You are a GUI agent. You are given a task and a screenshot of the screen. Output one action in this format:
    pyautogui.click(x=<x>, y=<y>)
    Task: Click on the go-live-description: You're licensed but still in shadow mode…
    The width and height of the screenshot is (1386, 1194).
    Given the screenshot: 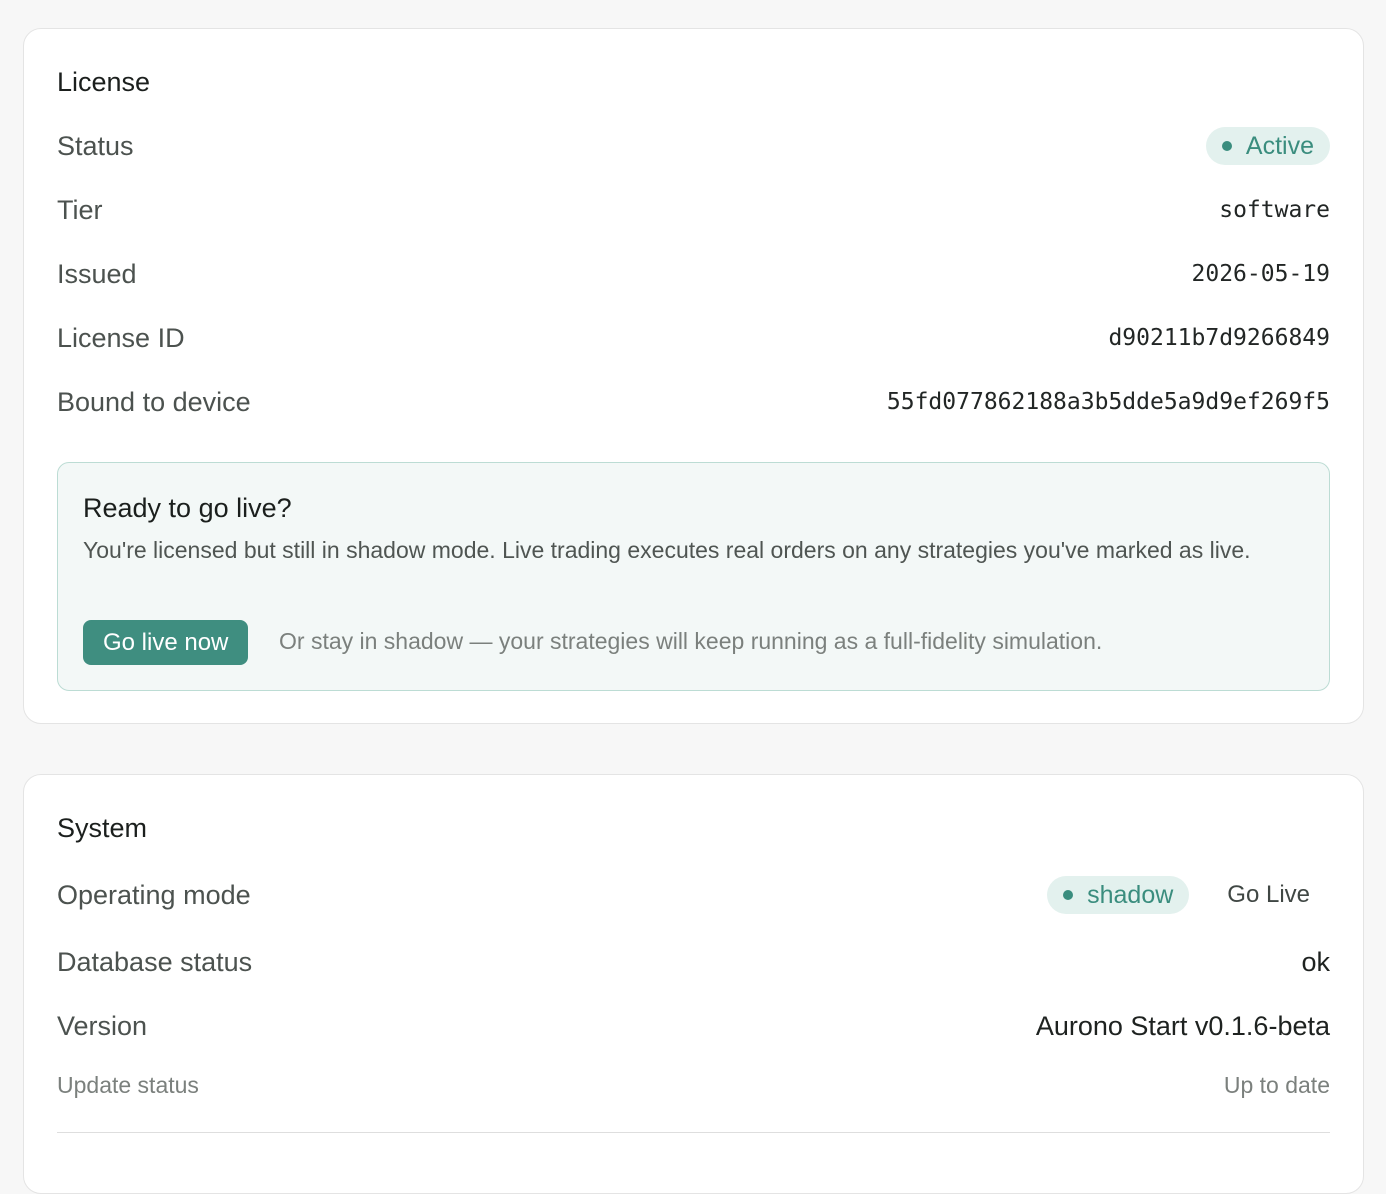 What is the action you would take?
    pyautogui.click(x=667, y=550)
    